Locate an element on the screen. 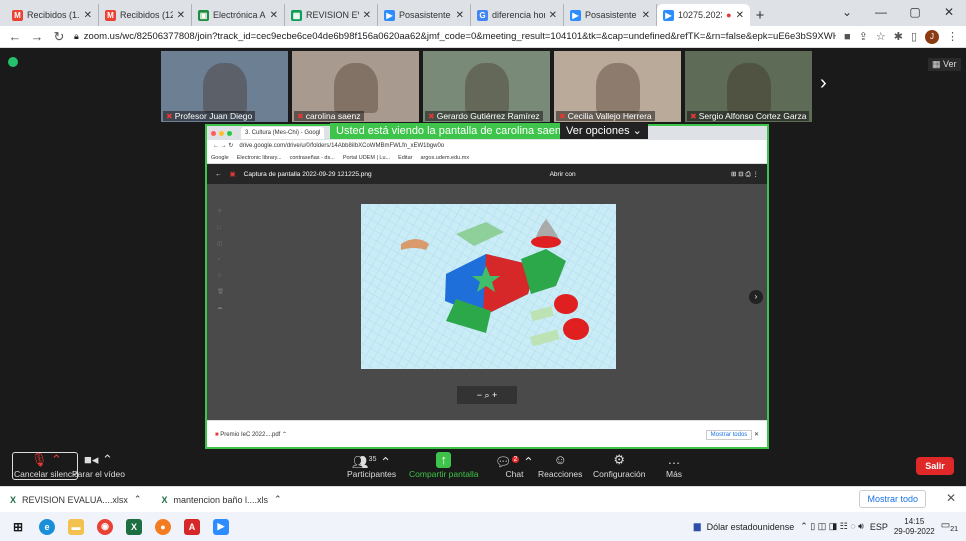 The height and width of the screenshot is (541, 966). maximize-button: ▢ is located at coordinates (915, 12).